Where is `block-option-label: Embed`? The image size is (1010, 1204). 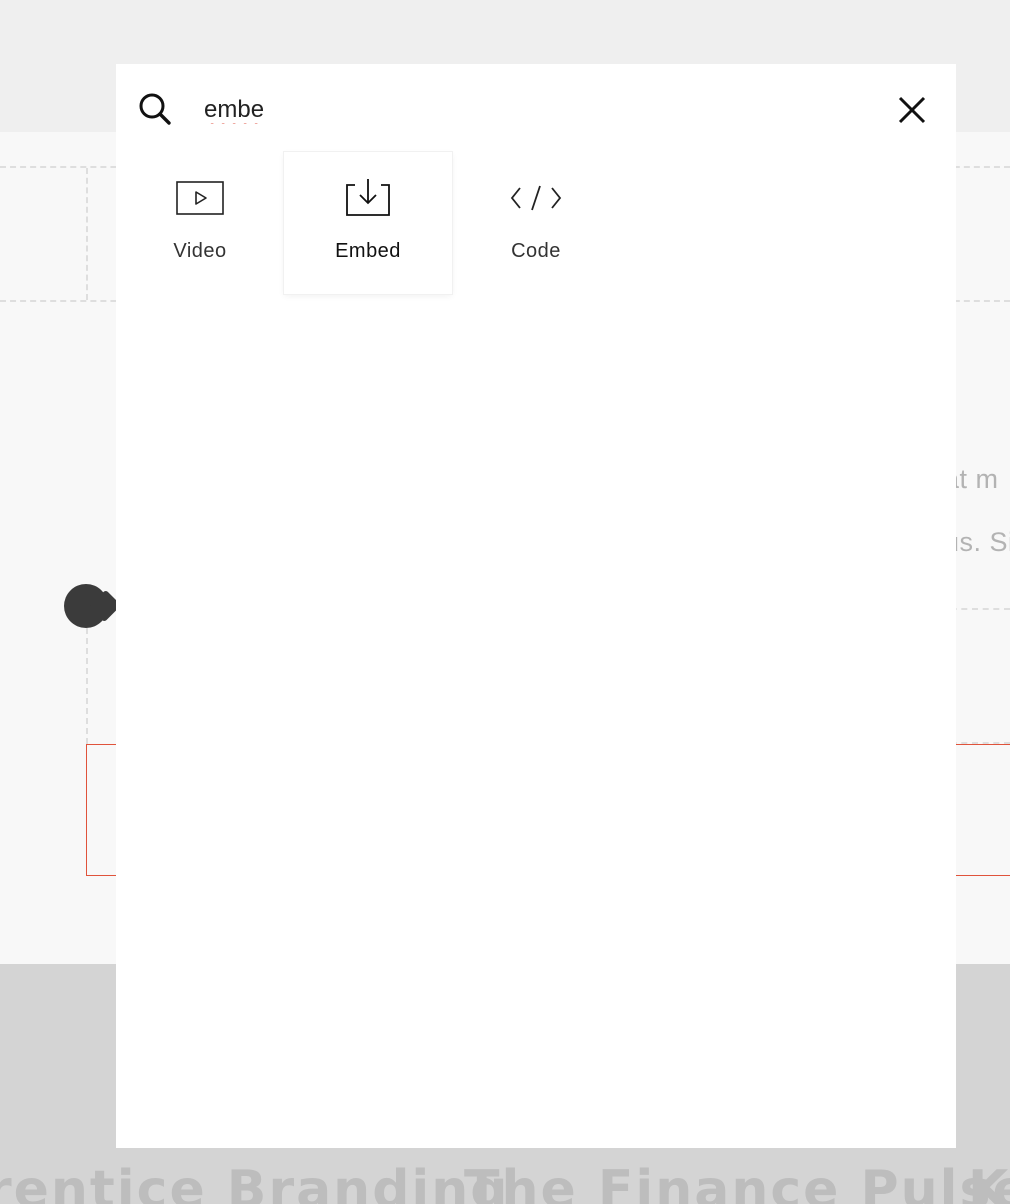 block-option-label: Embed is located at coordinates (368, 251).